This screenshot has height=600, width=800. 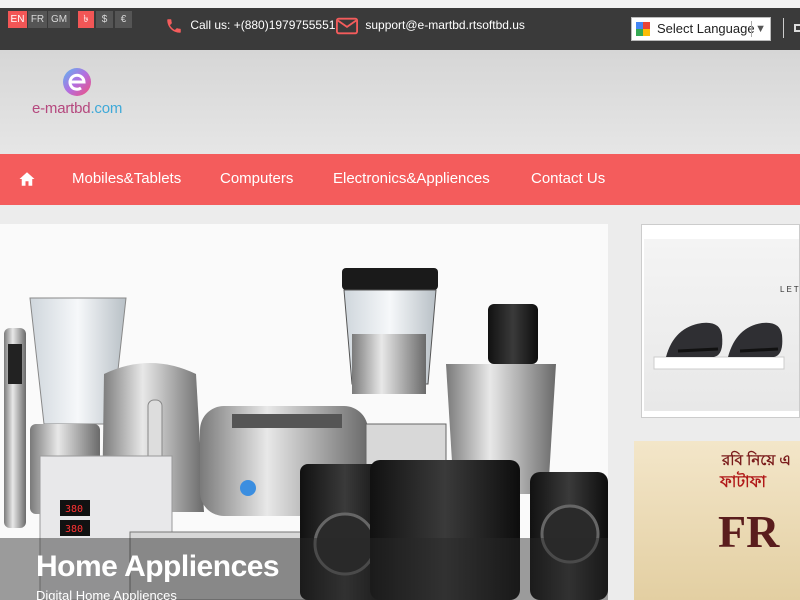 I want to click on logo-text-main: e-martbd, so click(x=61, y=108).